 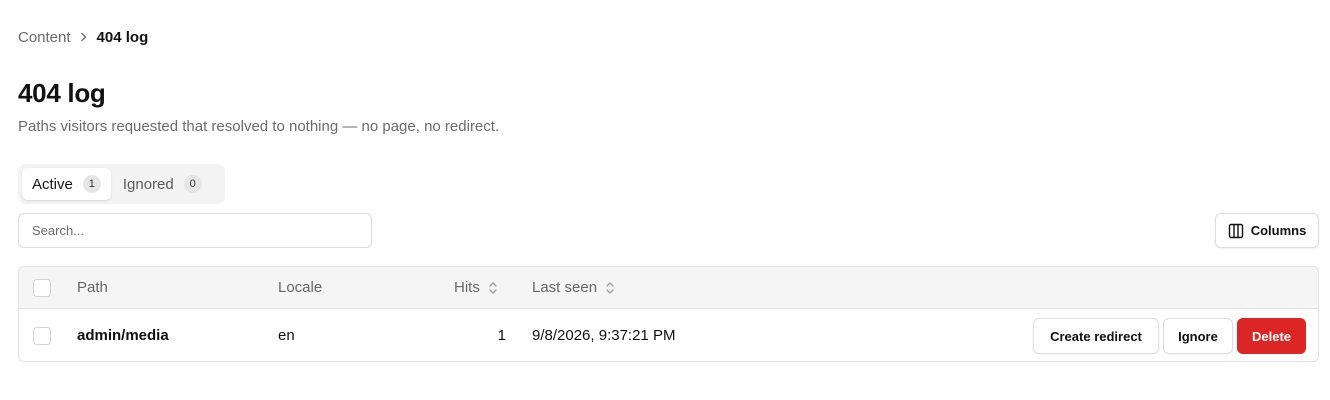 I want to click on breadcrumb-content-link: Content, so click(x=44, y=37).